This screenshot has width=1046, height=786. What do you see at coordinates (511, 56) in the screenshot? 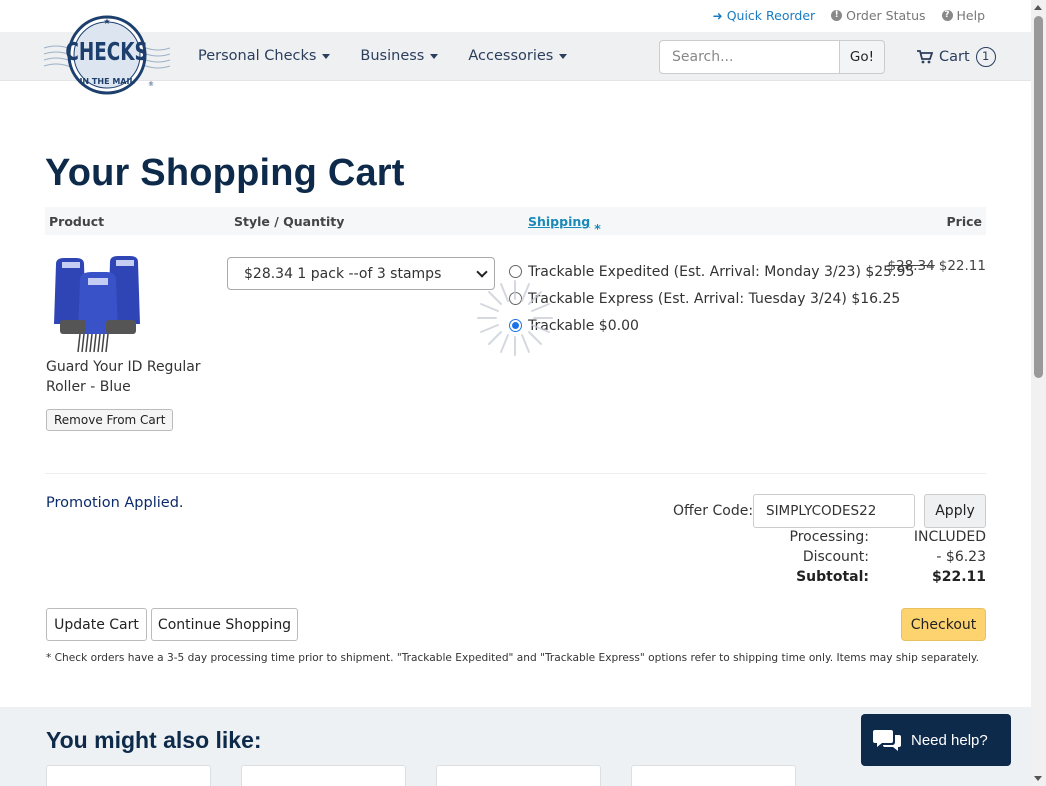
I see `nav-item-label: Accessories` at bounding box center [511, 56].